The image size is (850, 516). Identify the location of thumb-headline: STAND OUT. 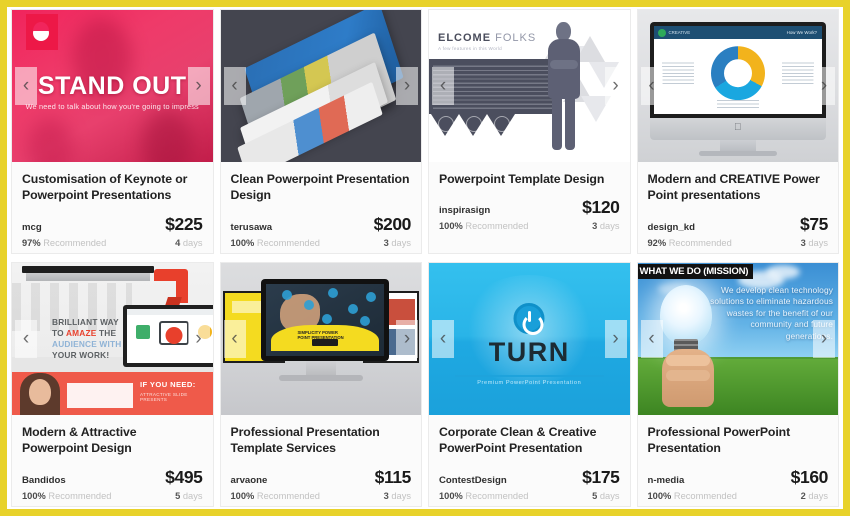
(112, 86).